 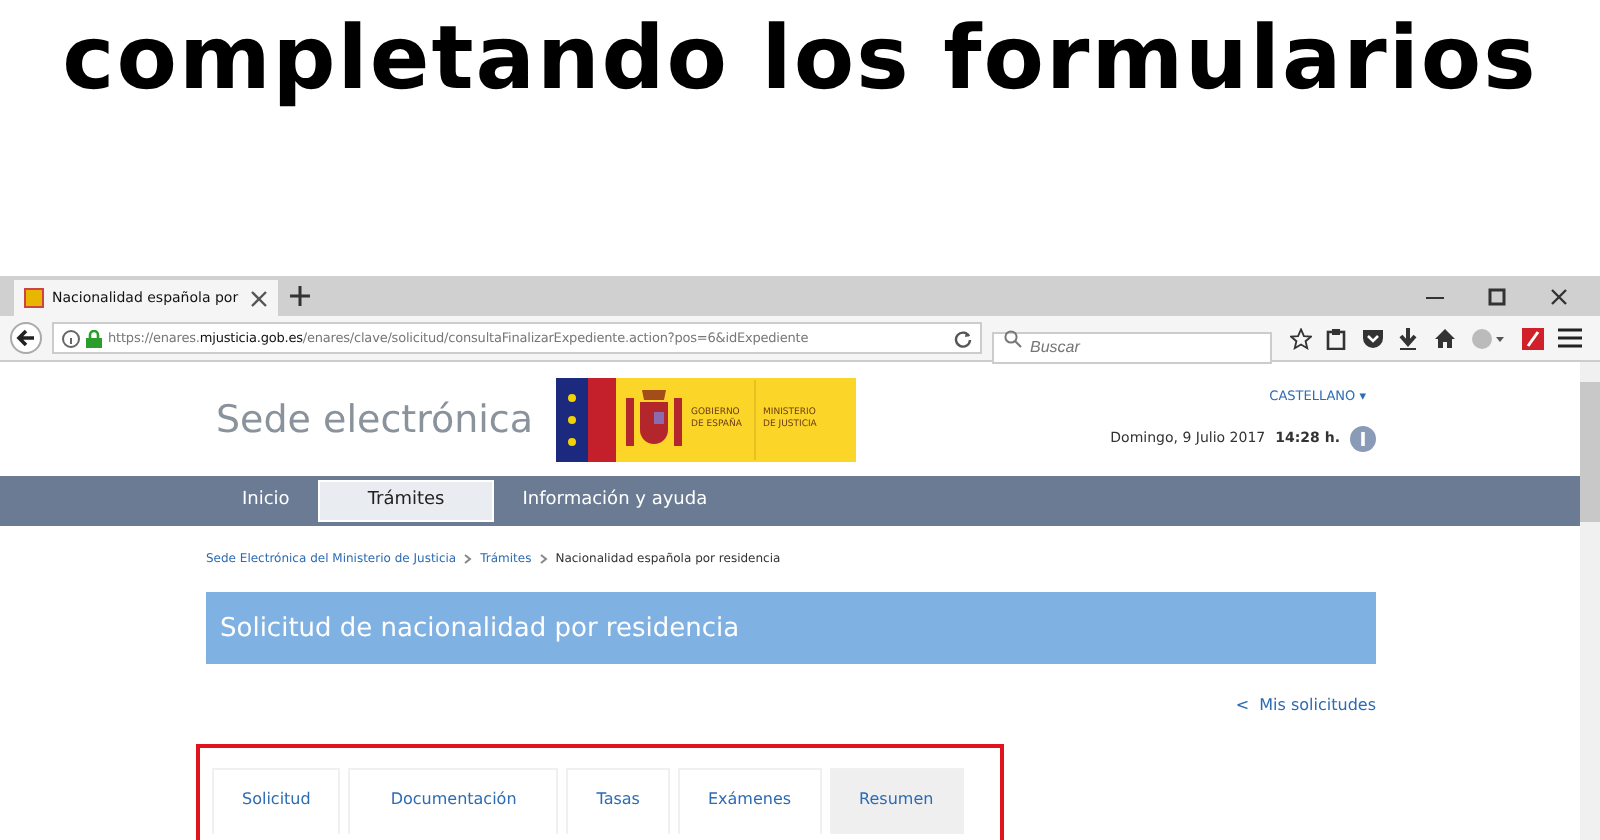 I want to click on lock-icon, so click(x=94, y=338).